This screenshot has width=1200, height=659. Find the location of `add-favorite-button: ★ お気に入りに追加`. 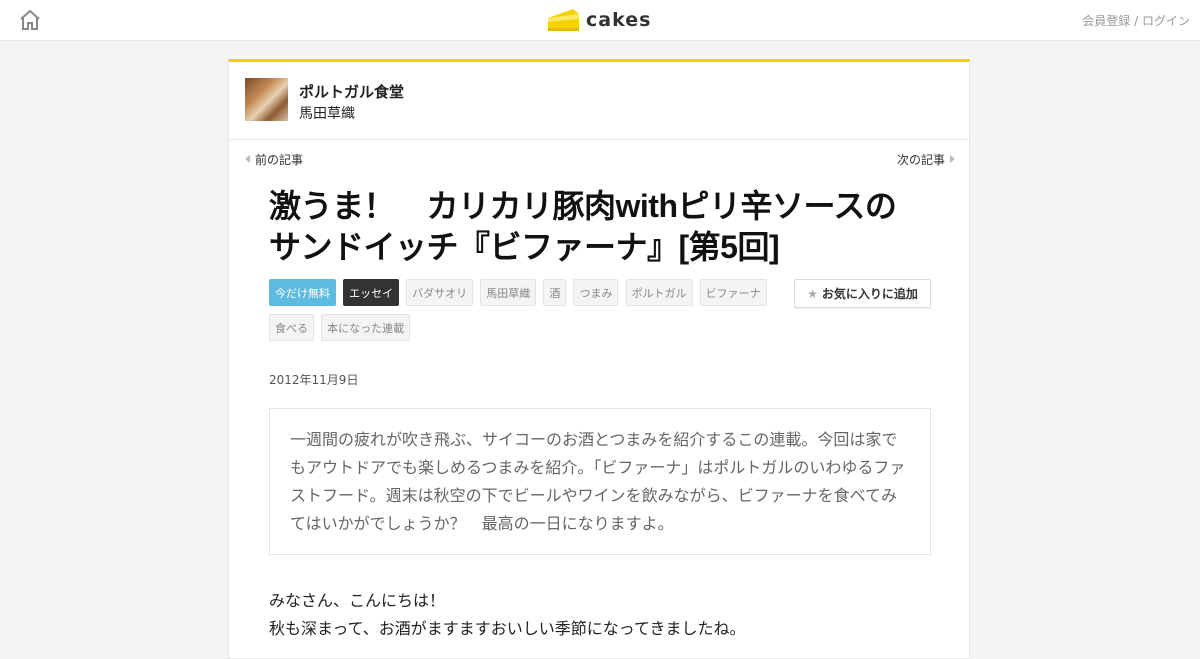

add-favorite-button: ★ お気に入りに追加 is located at coordinates (862, 293).